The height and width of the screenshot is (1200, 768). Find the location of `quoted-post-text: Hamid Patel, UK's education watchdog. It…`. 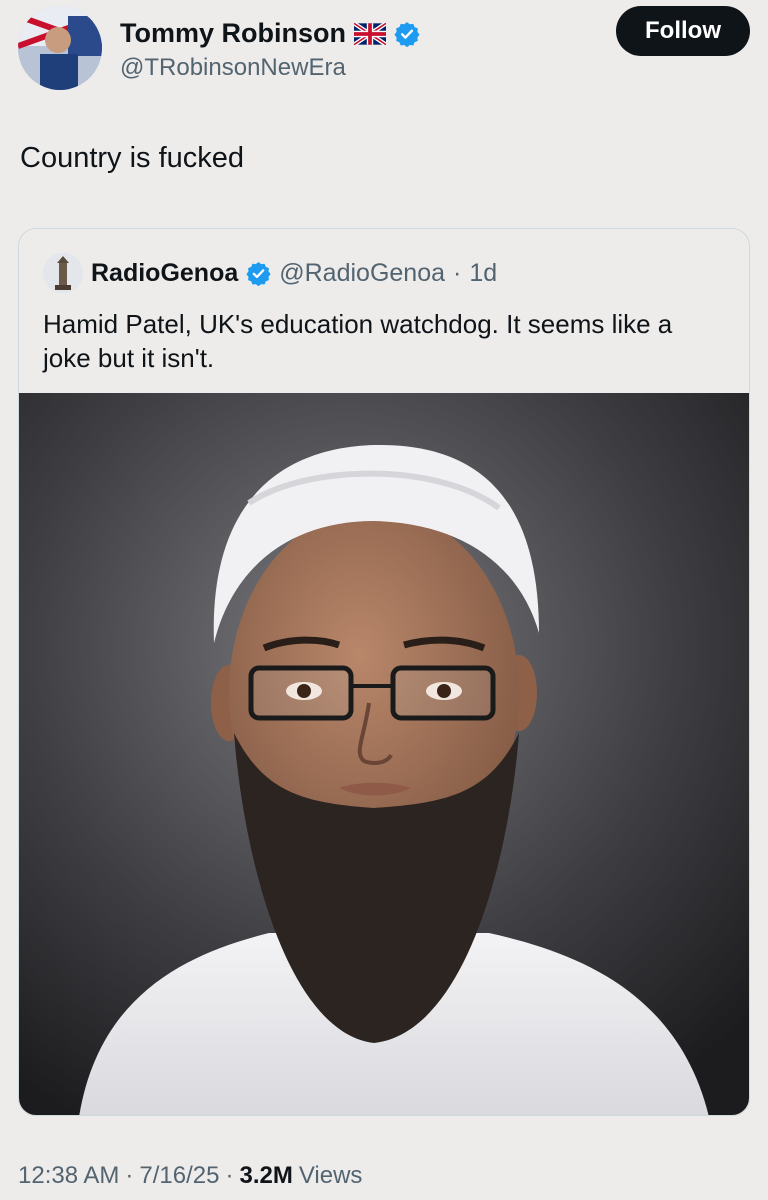

quoted-post-text: Hamid Patel, UK's education watchdog. It… is located at coordinates (358, 341).